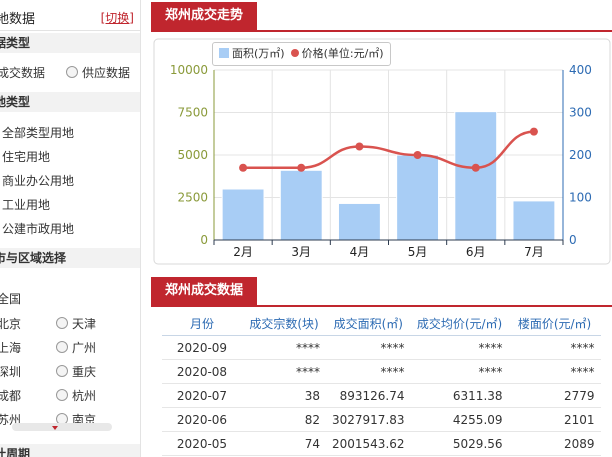  Describe the element at coordinates (10, 298) in the screenshot. I see `region-all: 全国` at that location.